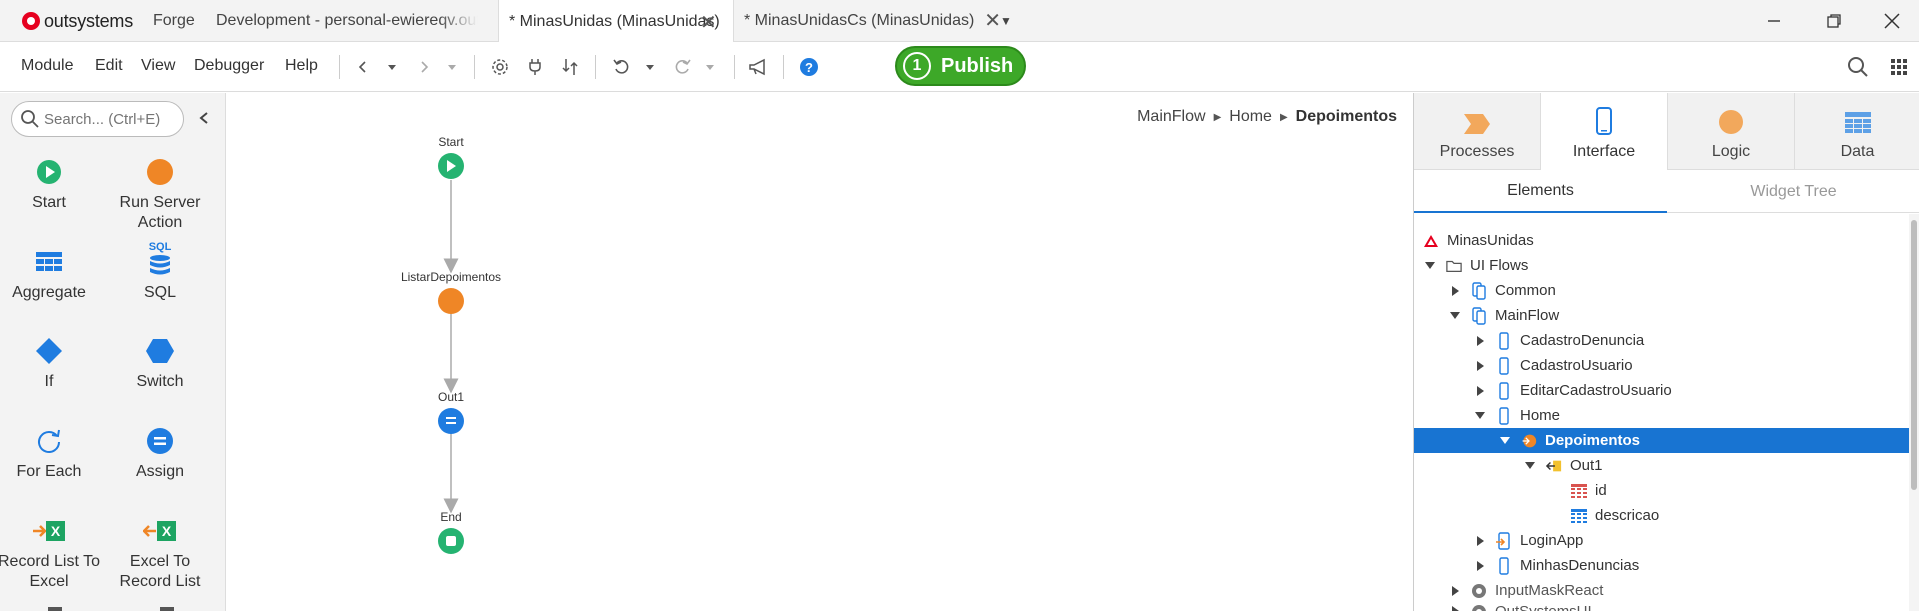 This screenshot has height=611, width=1919. Describe the element at coordinates (1661, 607) in the screenshot. I see `tree-item-outsystemsui: OutSystemsUI` at that location.